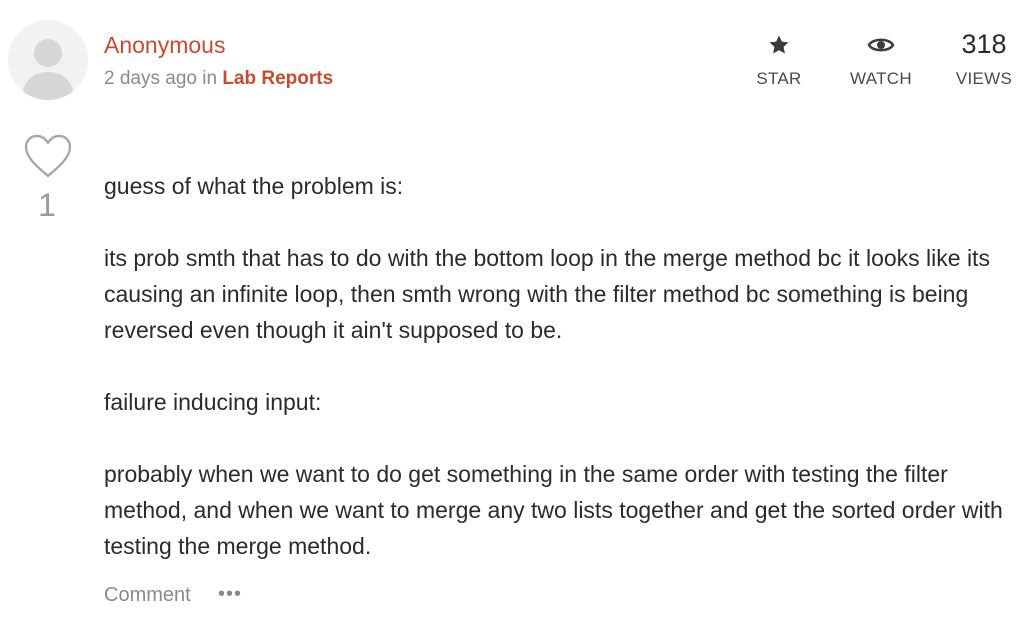 The height and width of the screenshot is (626, 1026). Describe the element at coordinates (230, 594) in the screenshot. I see `more-options-icon: •••` at that location.